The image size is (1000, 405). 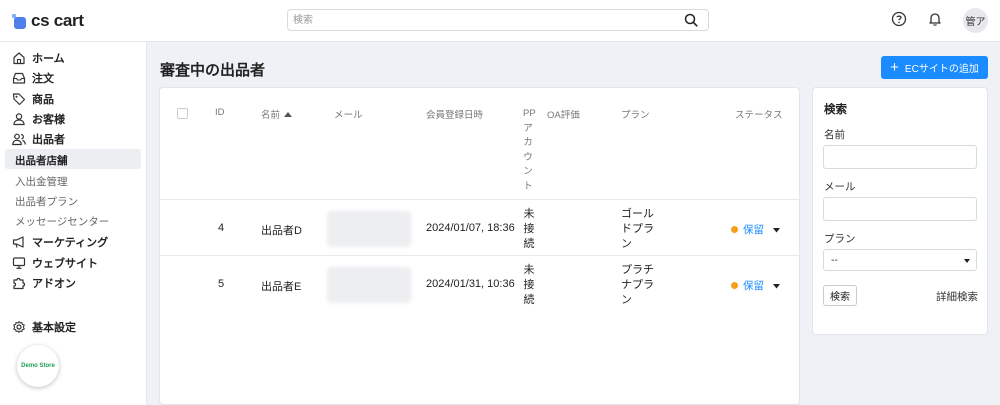 I want to click on email-field, so click(x=900, y=209).